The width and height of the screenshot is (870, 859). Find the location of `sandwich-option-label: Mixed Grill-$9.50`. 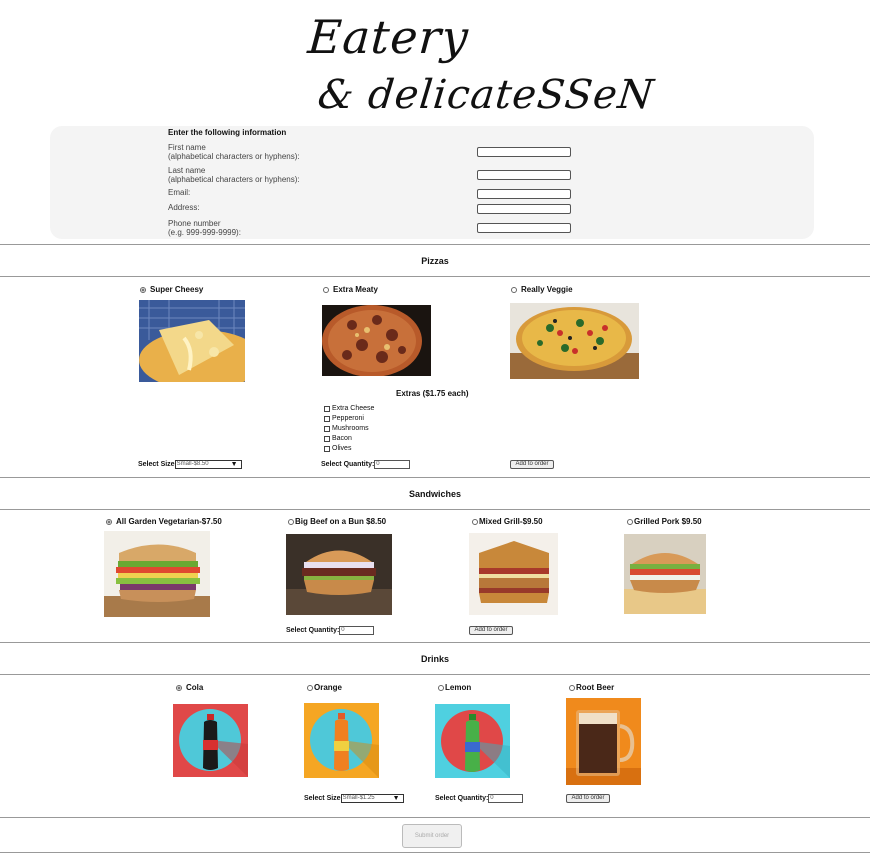

sandwich-option-label: Mixed Grill-$9.50 is located at coordinates (511, 521).